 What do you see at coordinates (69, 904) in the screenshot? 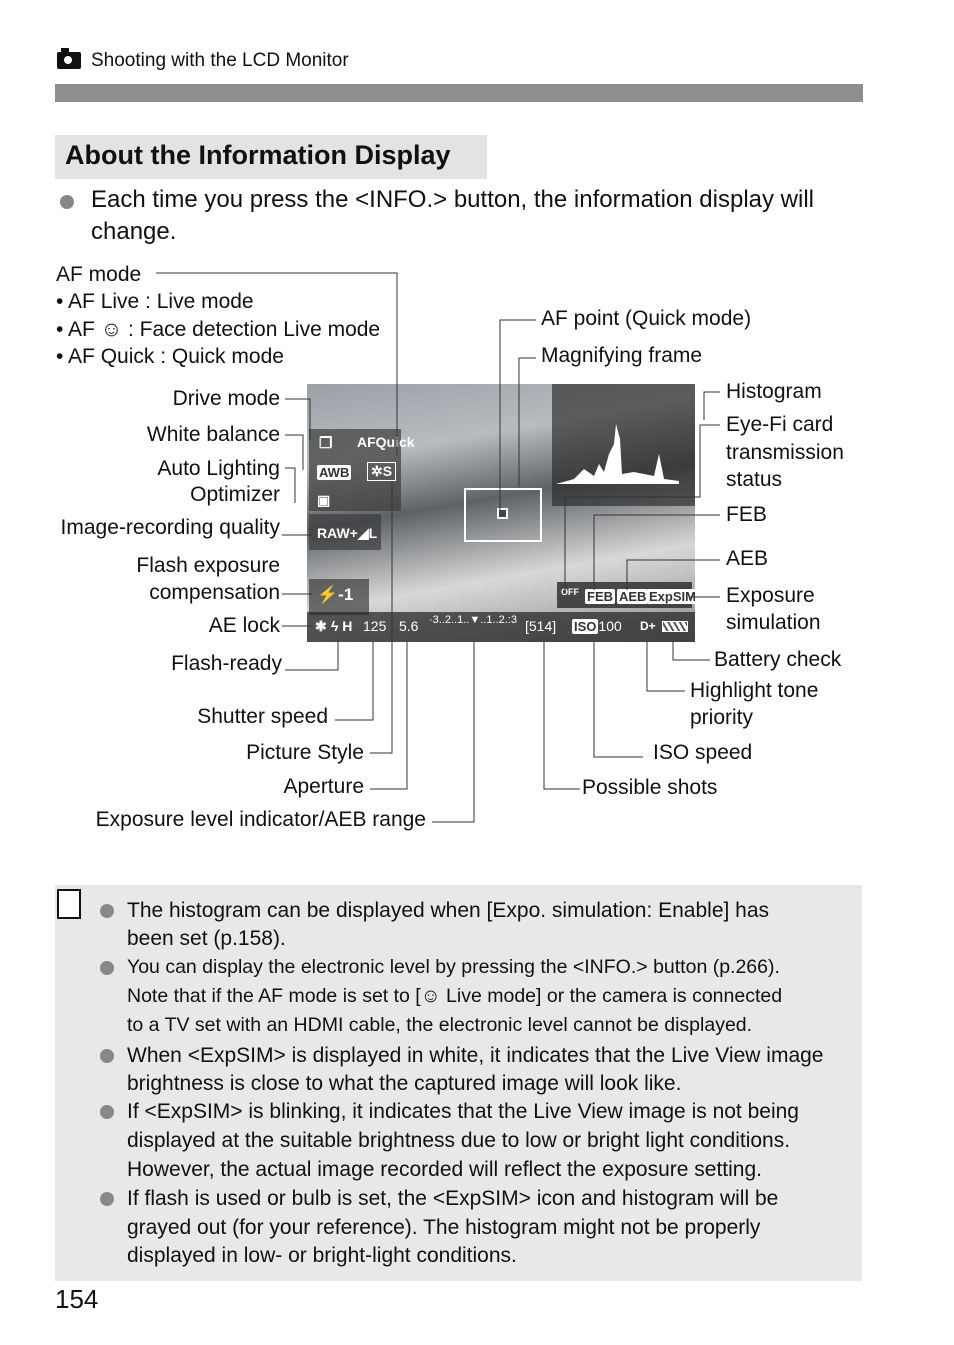
I see `memo-pencil-icon` at bounding box center [69, 904].